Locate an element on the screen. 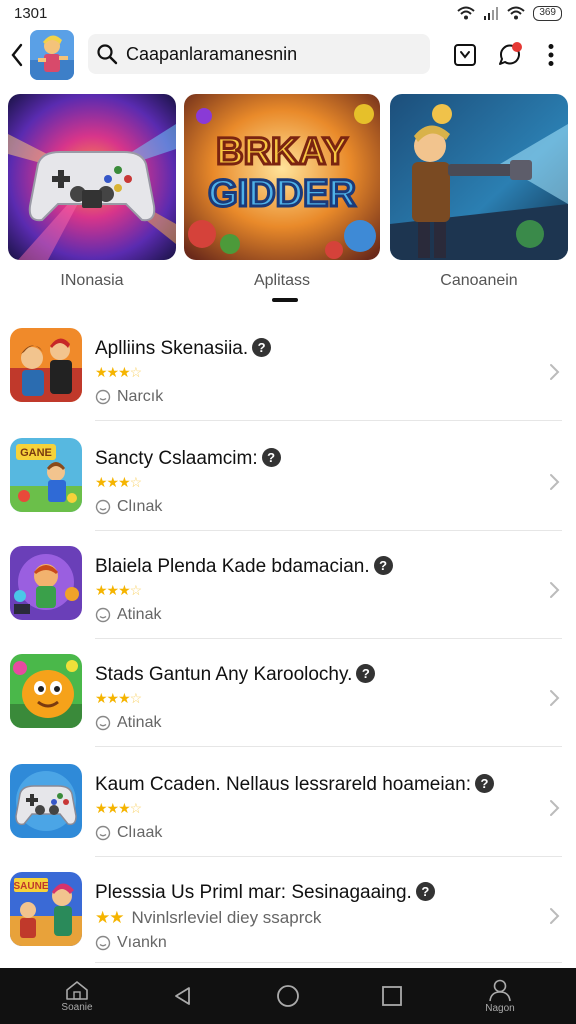 The image size is (576, 1024). messages-button is located at coordinates (510, 55).